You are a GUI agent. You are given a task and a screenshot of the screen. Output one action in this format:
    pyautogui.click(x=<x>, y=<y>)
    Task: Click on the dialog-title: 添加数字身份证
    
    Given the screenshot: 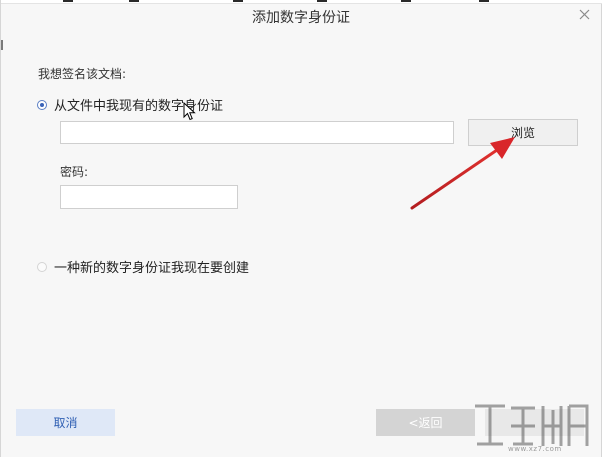 What is the action you would take?
    pyautogui.click(x=301, y=18)
    